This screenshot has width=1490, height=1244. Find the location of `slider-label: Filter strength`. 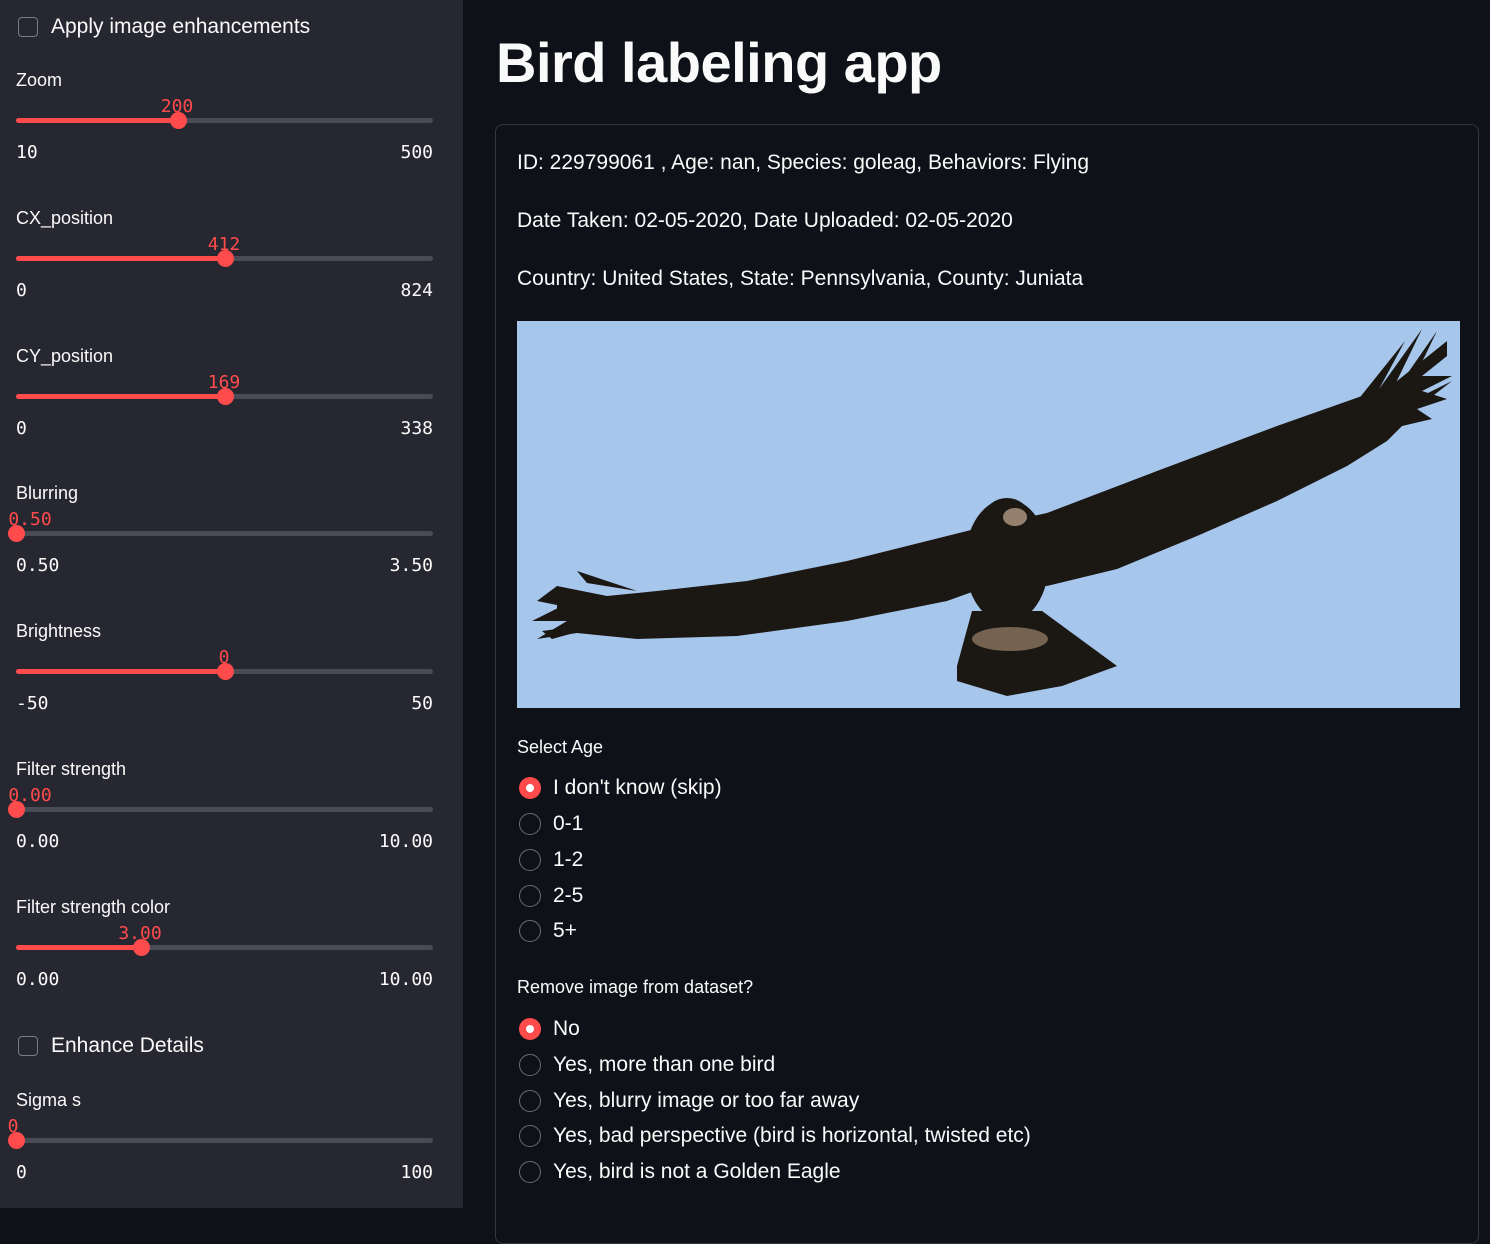

slider-label: Filter strength is located at coordinates (71, 769).